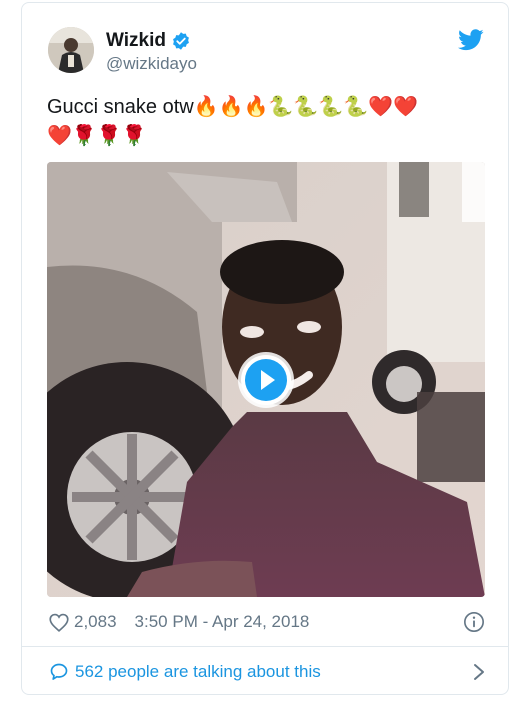 The width and height of the screenshot is (531, 720). Describe the element at coordinates (471, 40) in the screenshot. I see `twitter-bird-icon` at that location.